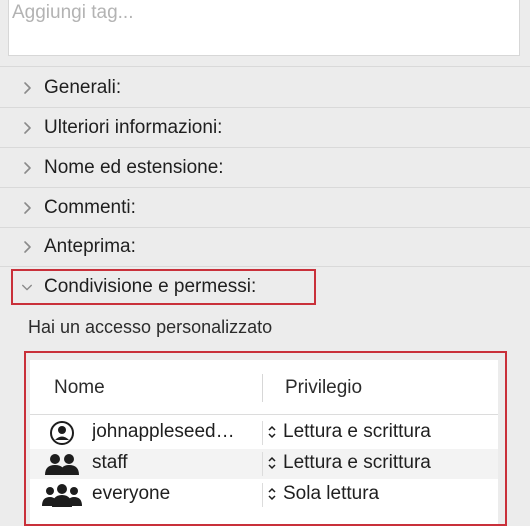 This screenshot has height=526, width=530. What do you see at coordinates (134, 167) in the screenshot?
I see `section-label: Nome ed estensione:` at bounding box center [134, 167].